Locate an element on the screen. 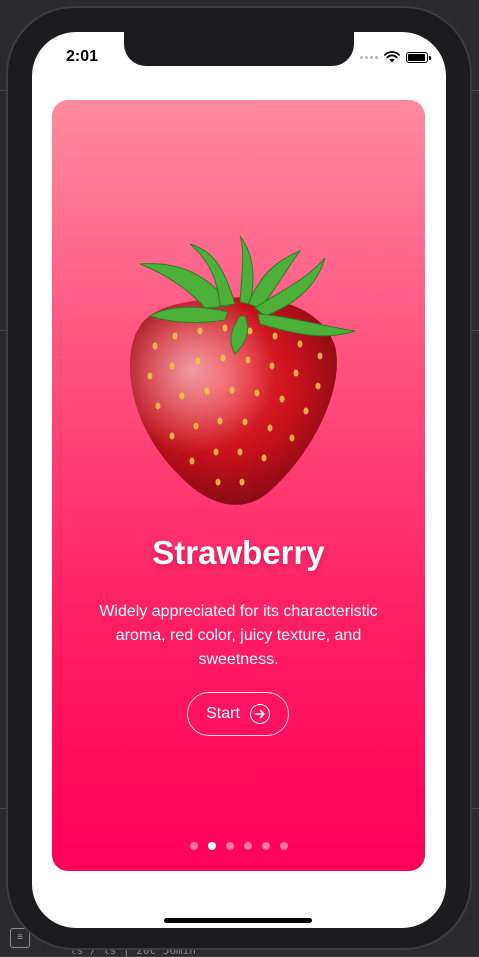 The image size is (479, 957). cellular-signal-icon is located at coordinates (369, 57).